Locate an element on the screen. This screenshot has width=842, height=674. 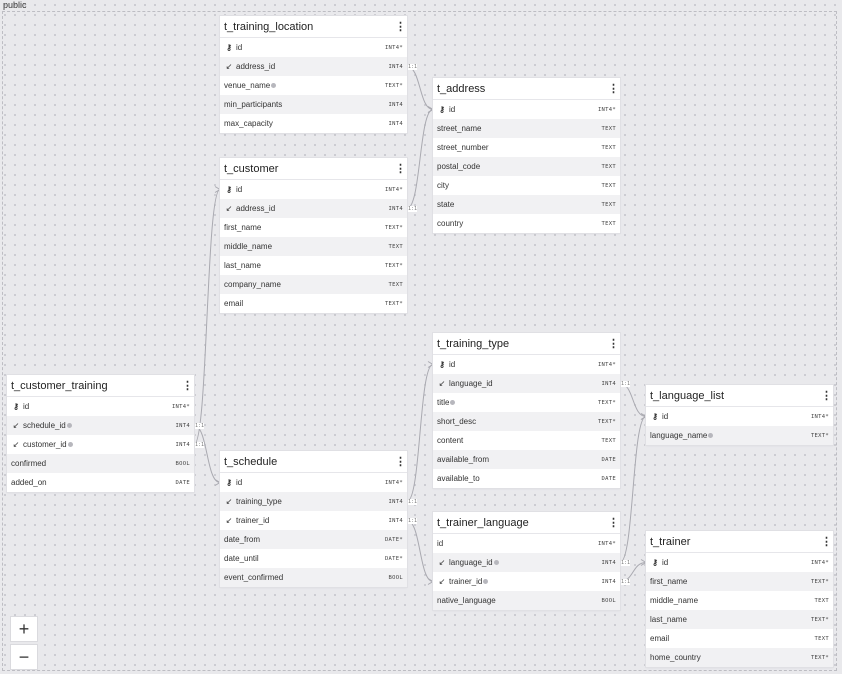
column-row: street_name TEXT is located at coordinates (526, 128).